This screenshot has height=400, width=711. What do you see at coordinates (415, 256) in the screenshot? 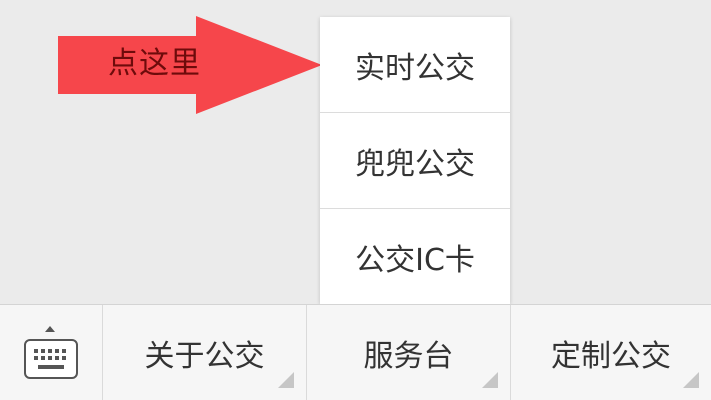
I see `menu-item-bus-ic-card: 公交IC卡` at bounding box center [415, 256].